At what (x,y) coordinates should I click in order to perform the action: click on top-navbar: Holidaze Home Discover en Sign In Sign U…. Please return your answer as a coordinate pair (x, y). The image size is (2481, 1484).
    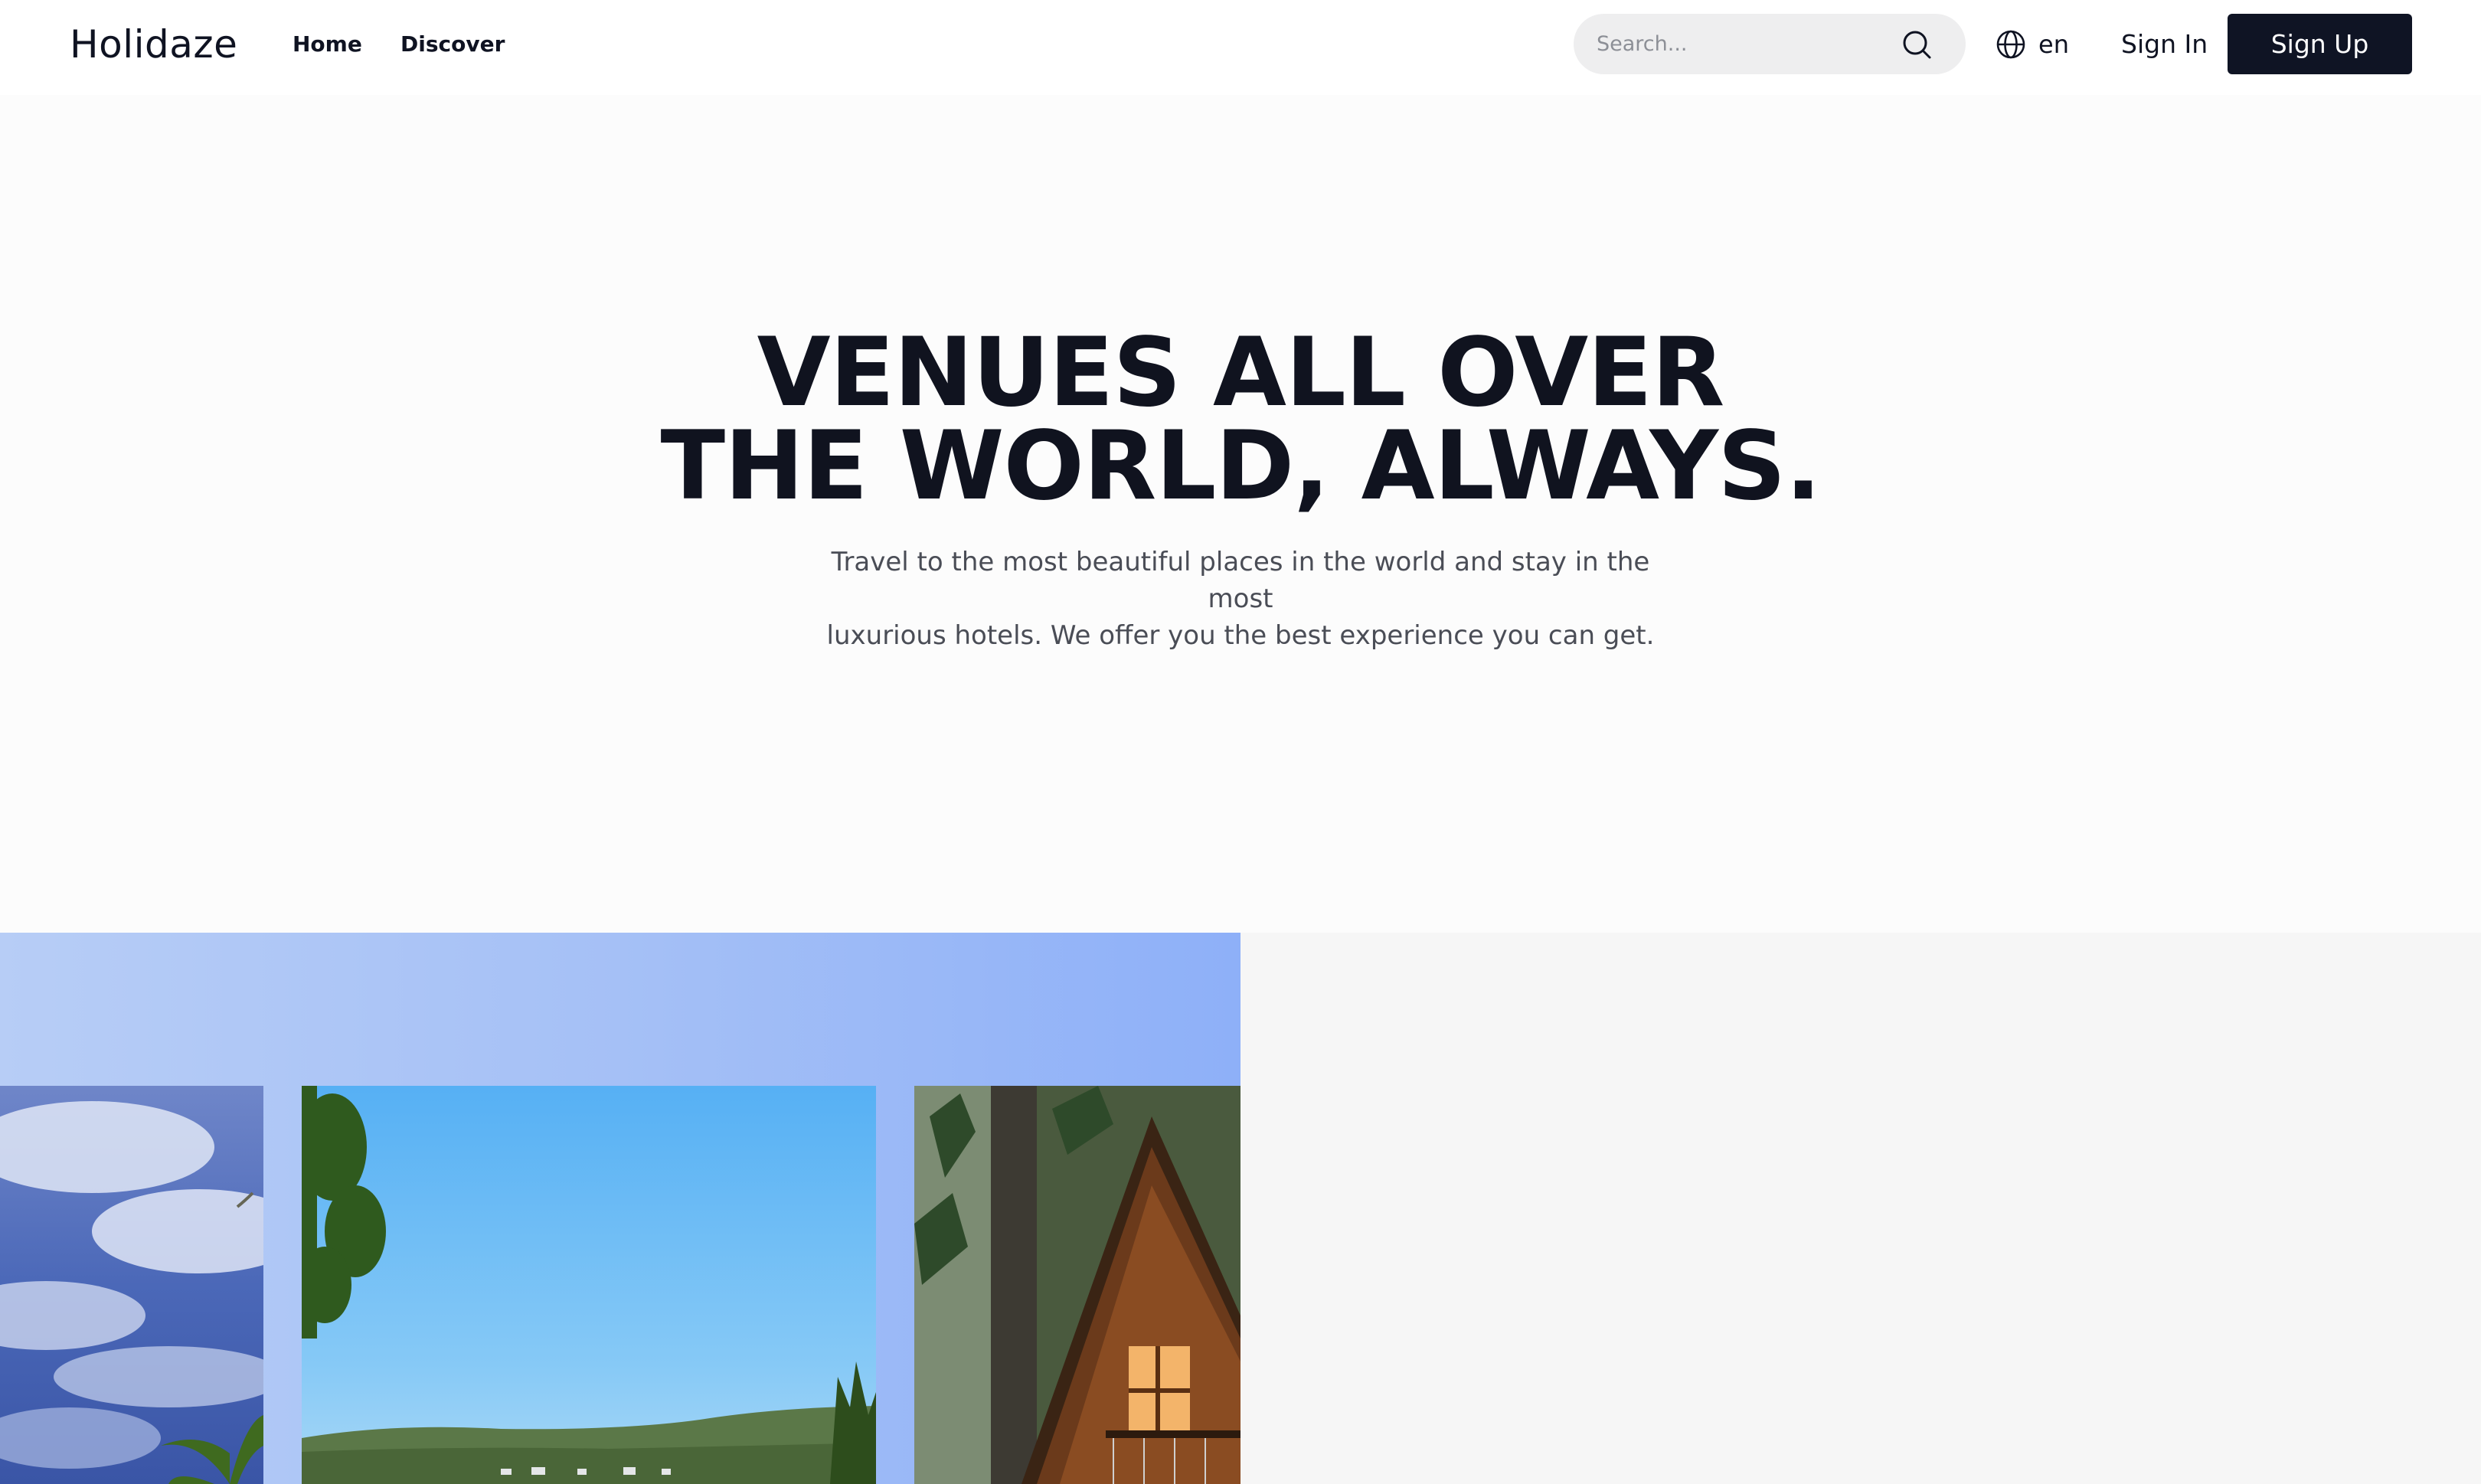
    Looking at the image, I should click on (1240, 47).